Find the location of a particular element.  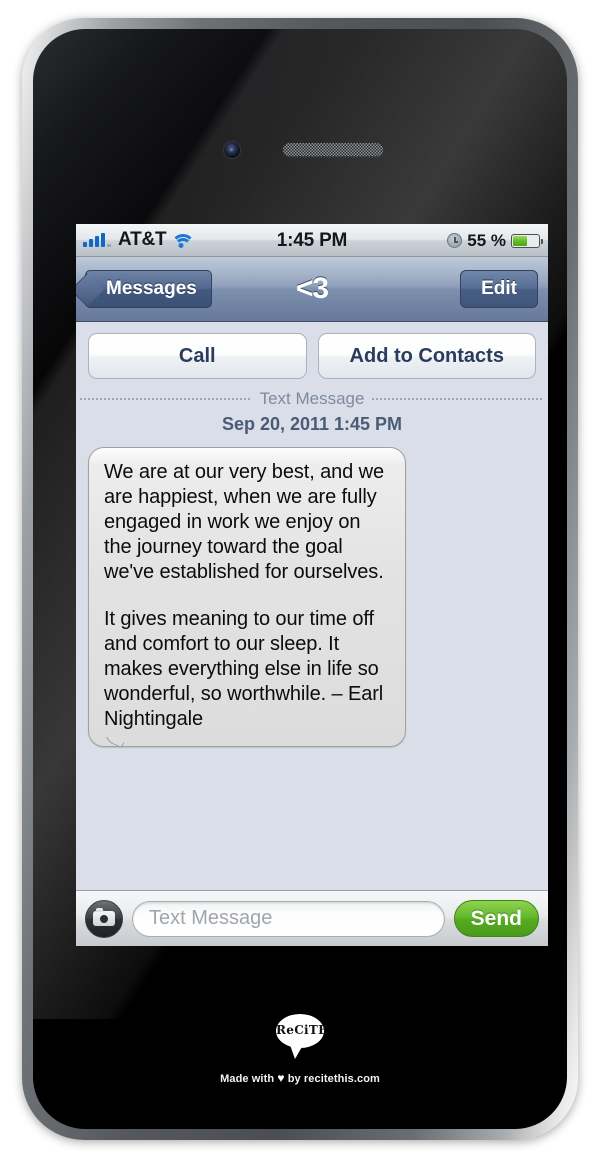

edit-button-label: Edit is located at coordinates (499, 288).